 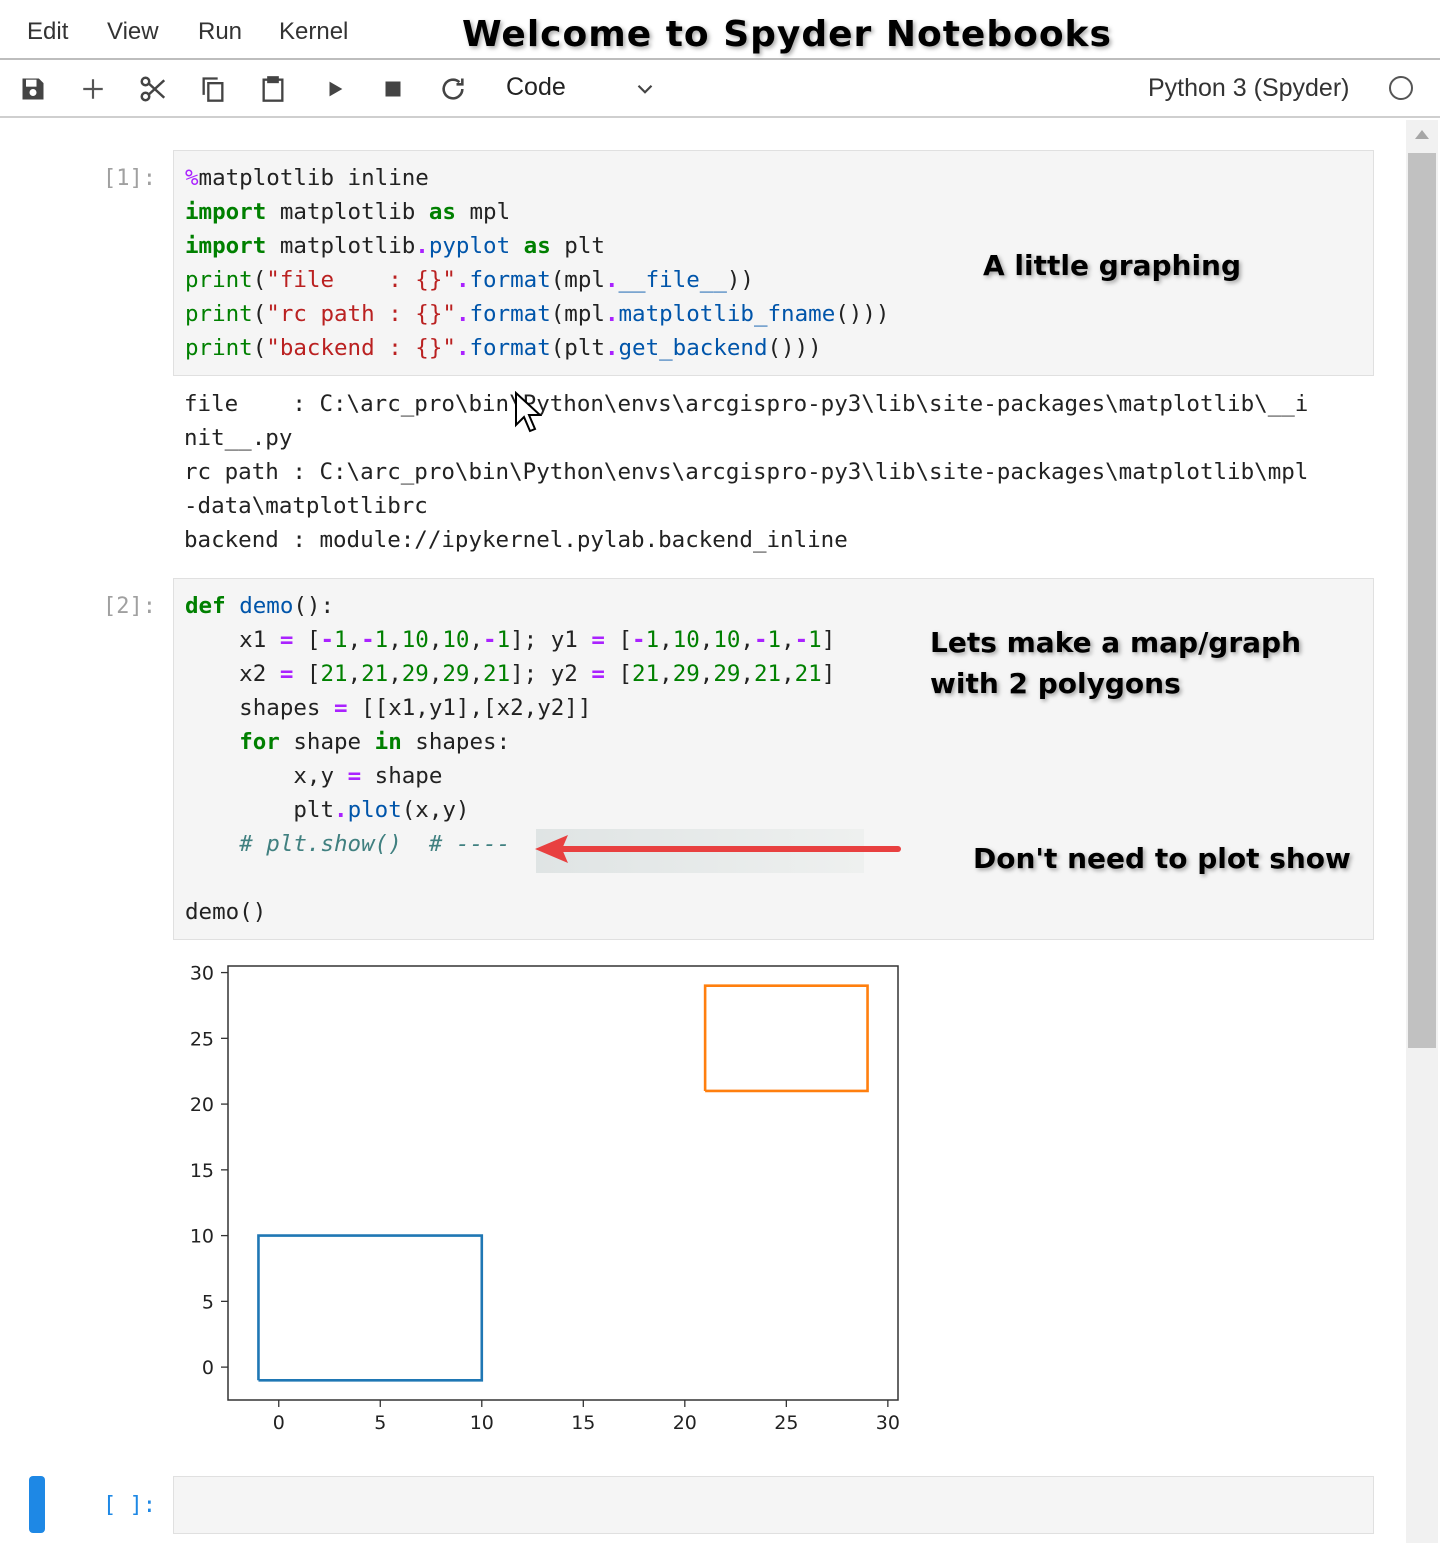 I want to click on x-tick-label: 25, so click(x=786, y=1423).